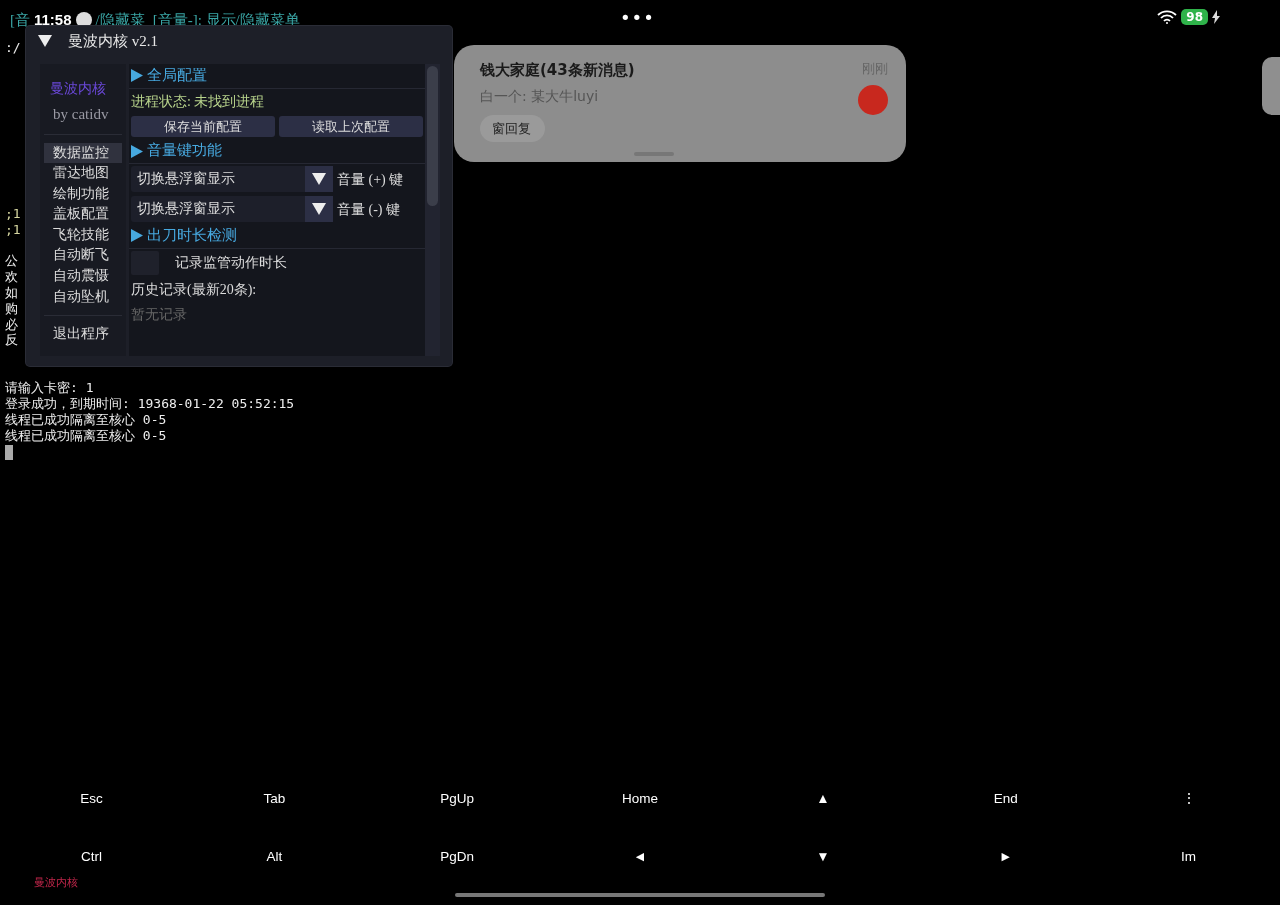 Image resolution: width=1280 pixels, height=905 pixels. Describe the element at coordinates (91, 857) in the screenshot. I see `extra-key: Ctrl` at that location.